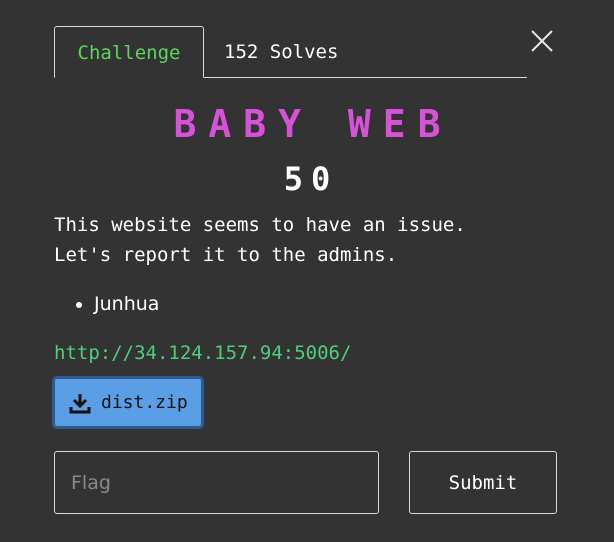 This screenshot has width=614, height=542. What do you see at coordinates (281, 52) in the screenshot?
I see `tab-solves: 152 Solves` at bounding box center [281, 52].